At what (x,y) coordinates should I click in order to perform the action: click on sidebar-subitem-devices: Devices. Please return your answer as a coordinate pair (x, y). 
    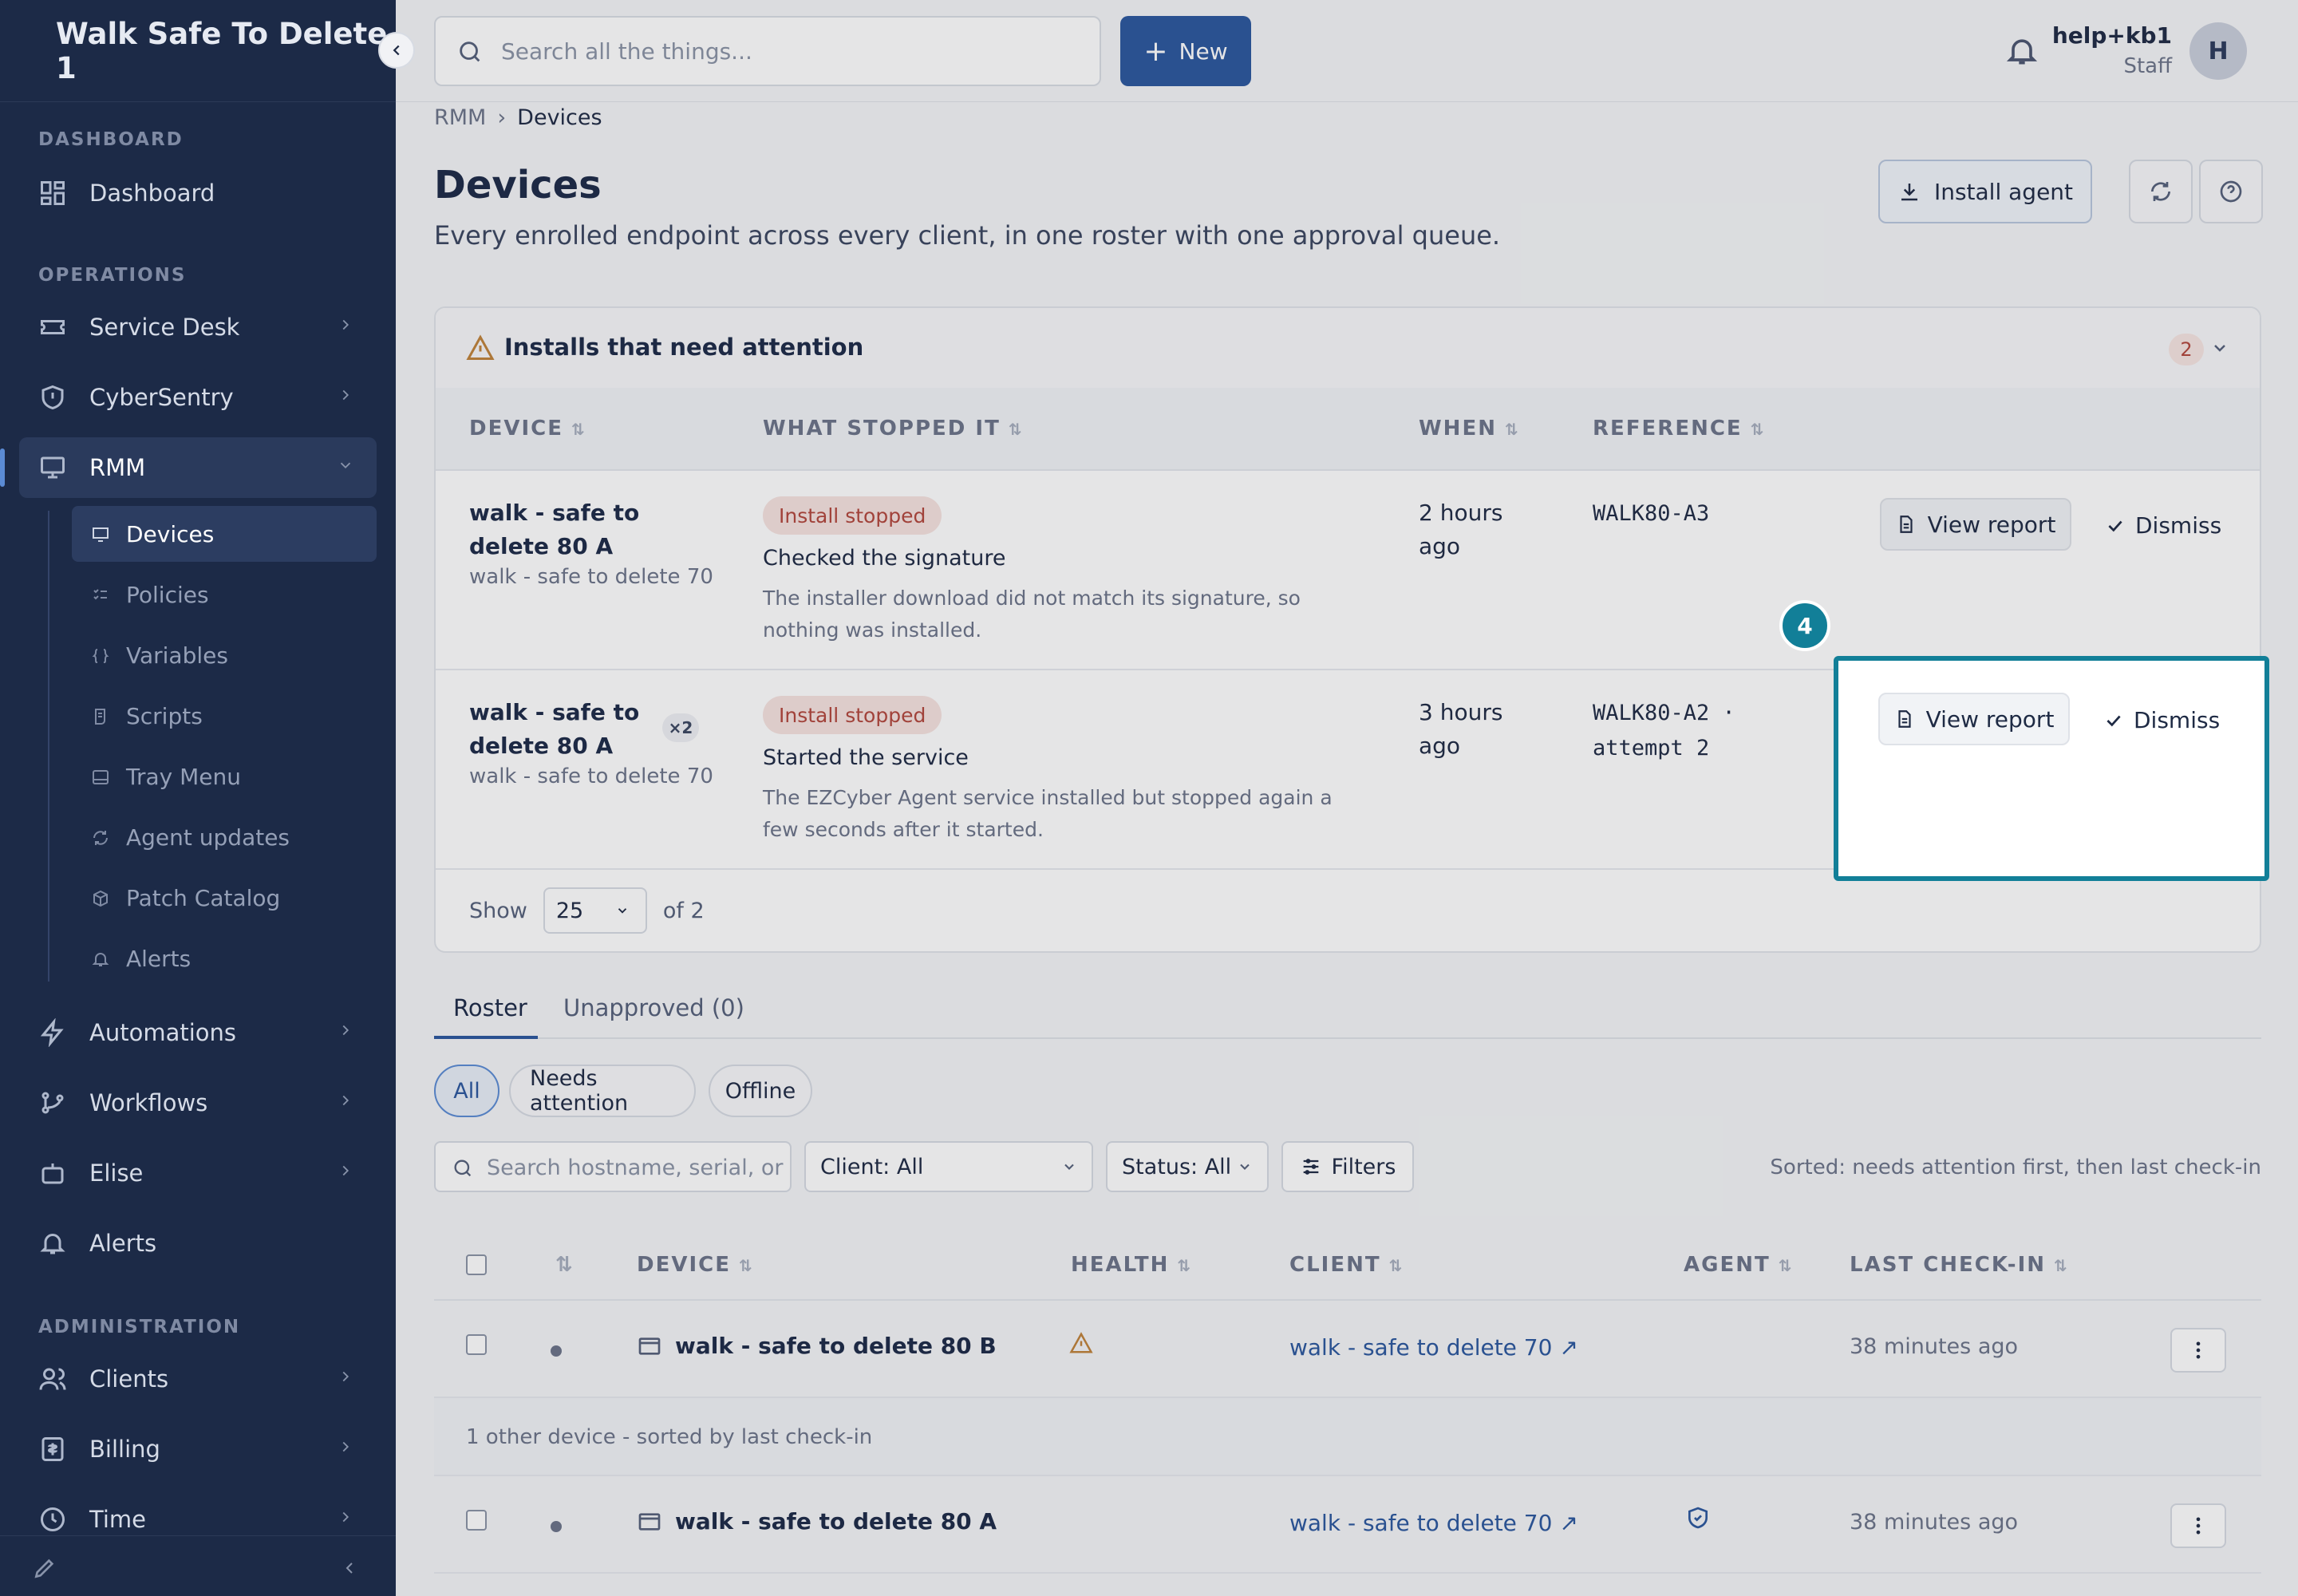
    Looking at the image, I should click on (224, 534).